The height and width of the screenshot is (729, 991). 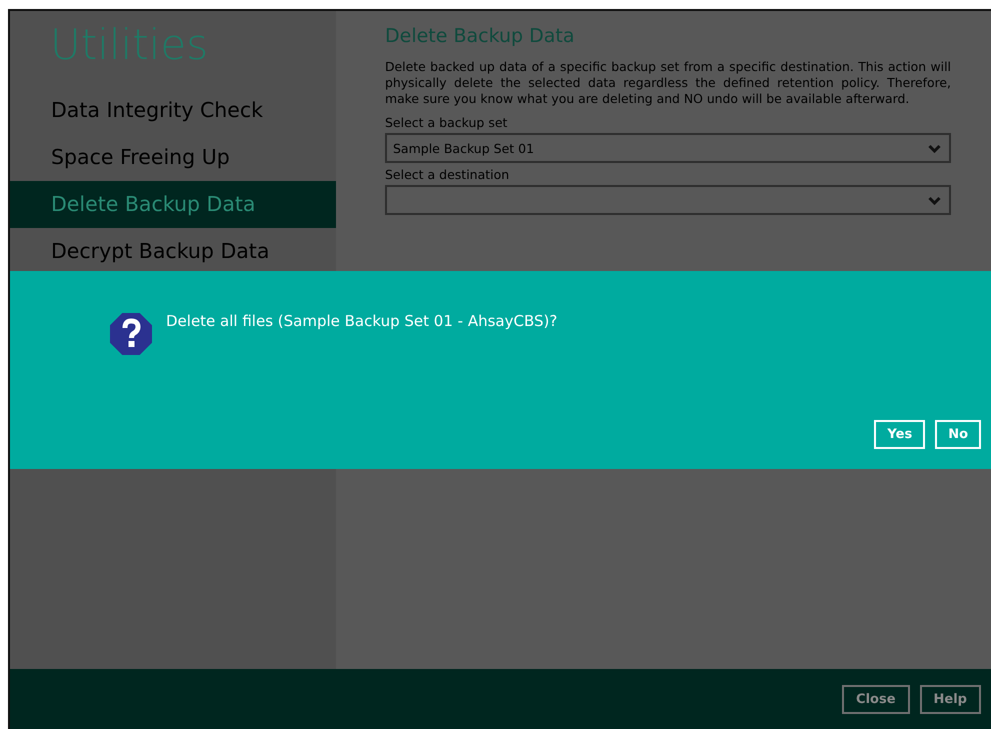 I want to click on dialog-button: Yes, so click(x=900, y=434).